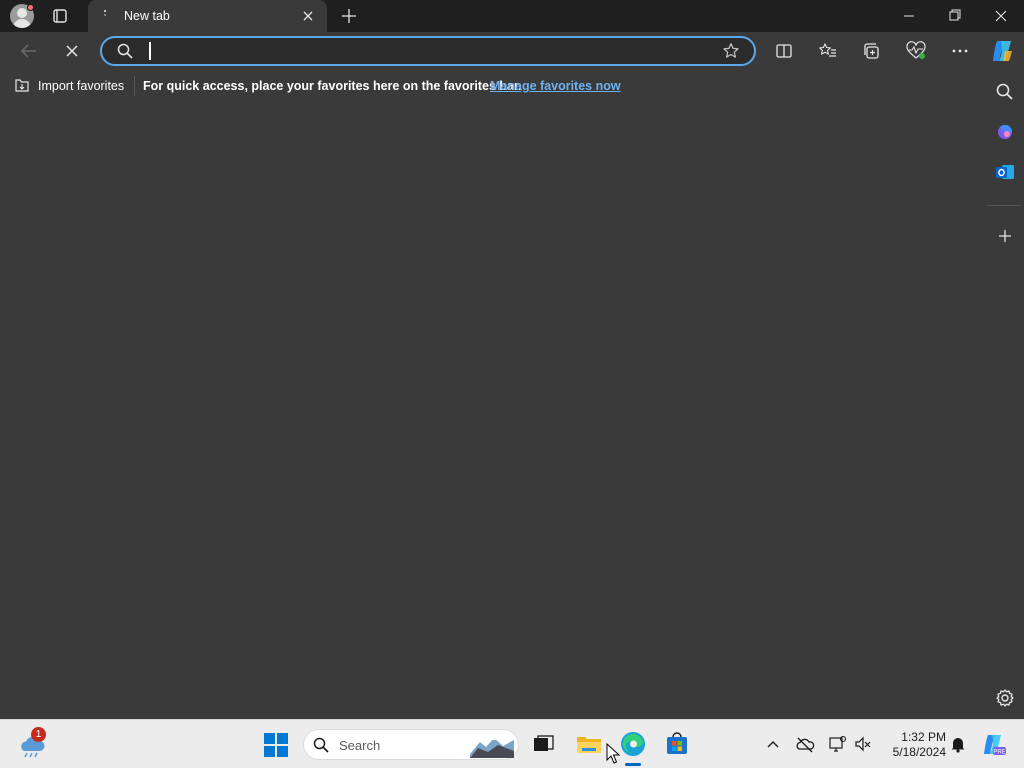  I want to click on active-app-indicator, so click(633, 764).